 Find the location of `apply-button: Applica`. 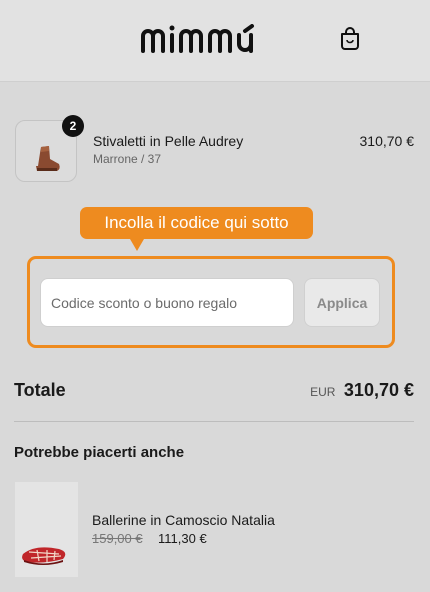

apply-button: Applica is located at coordinates (342, 302).